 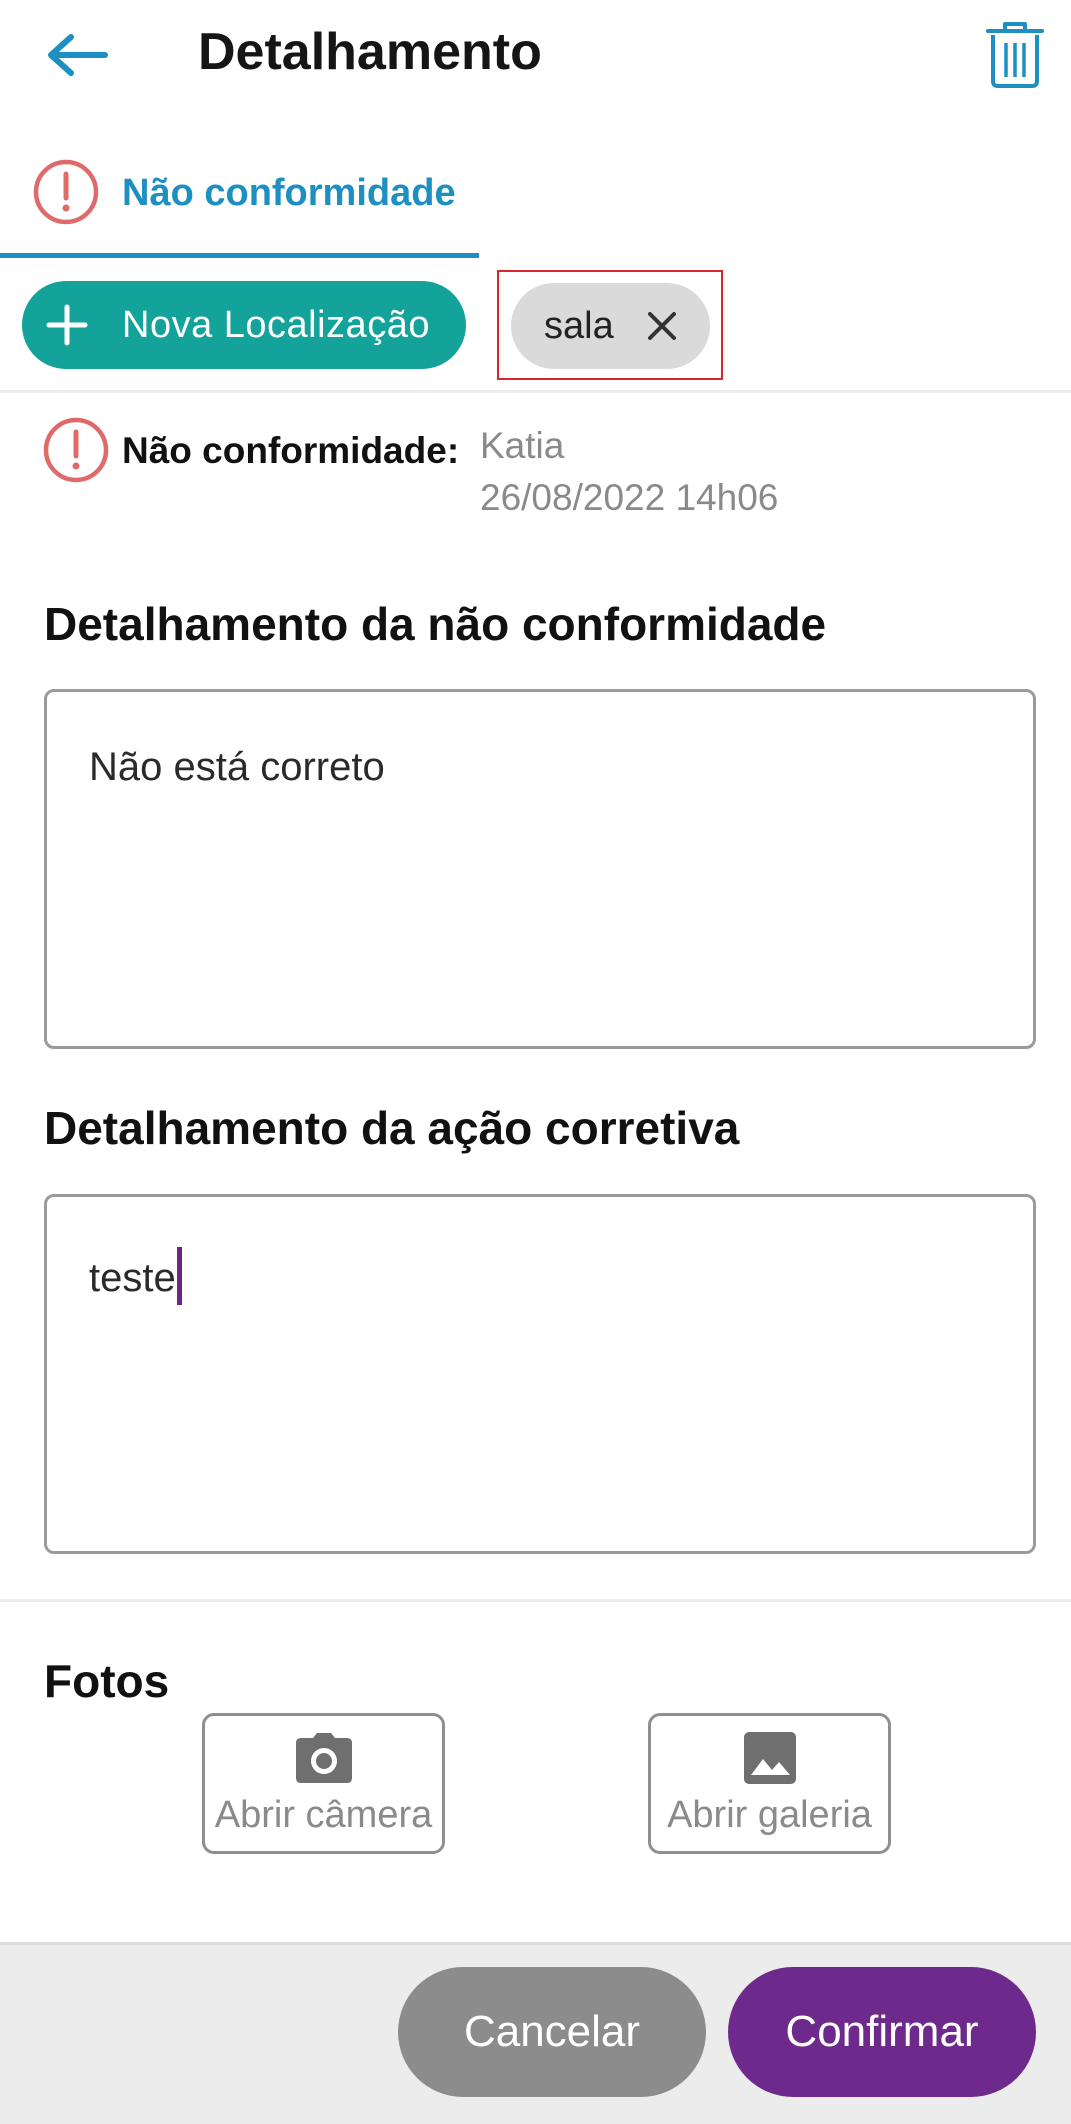 I want to click on close-icon, so click(x=662, y=326).